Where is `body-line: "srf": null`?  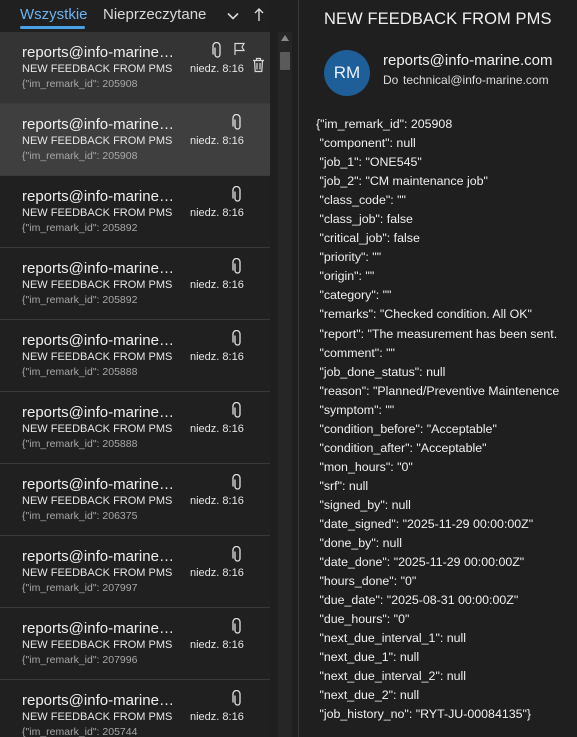
body-line: "srf": null is located at coordinates (342, 485).